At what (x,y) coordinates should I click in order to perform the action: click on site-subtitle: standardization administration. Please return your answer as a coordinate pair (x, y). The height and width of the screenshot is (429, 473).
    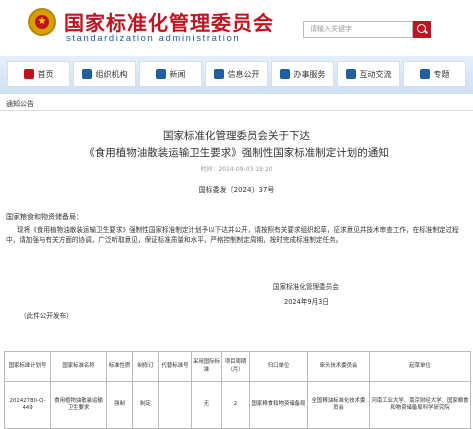
    Looking at the image, I should click on (153, 38).